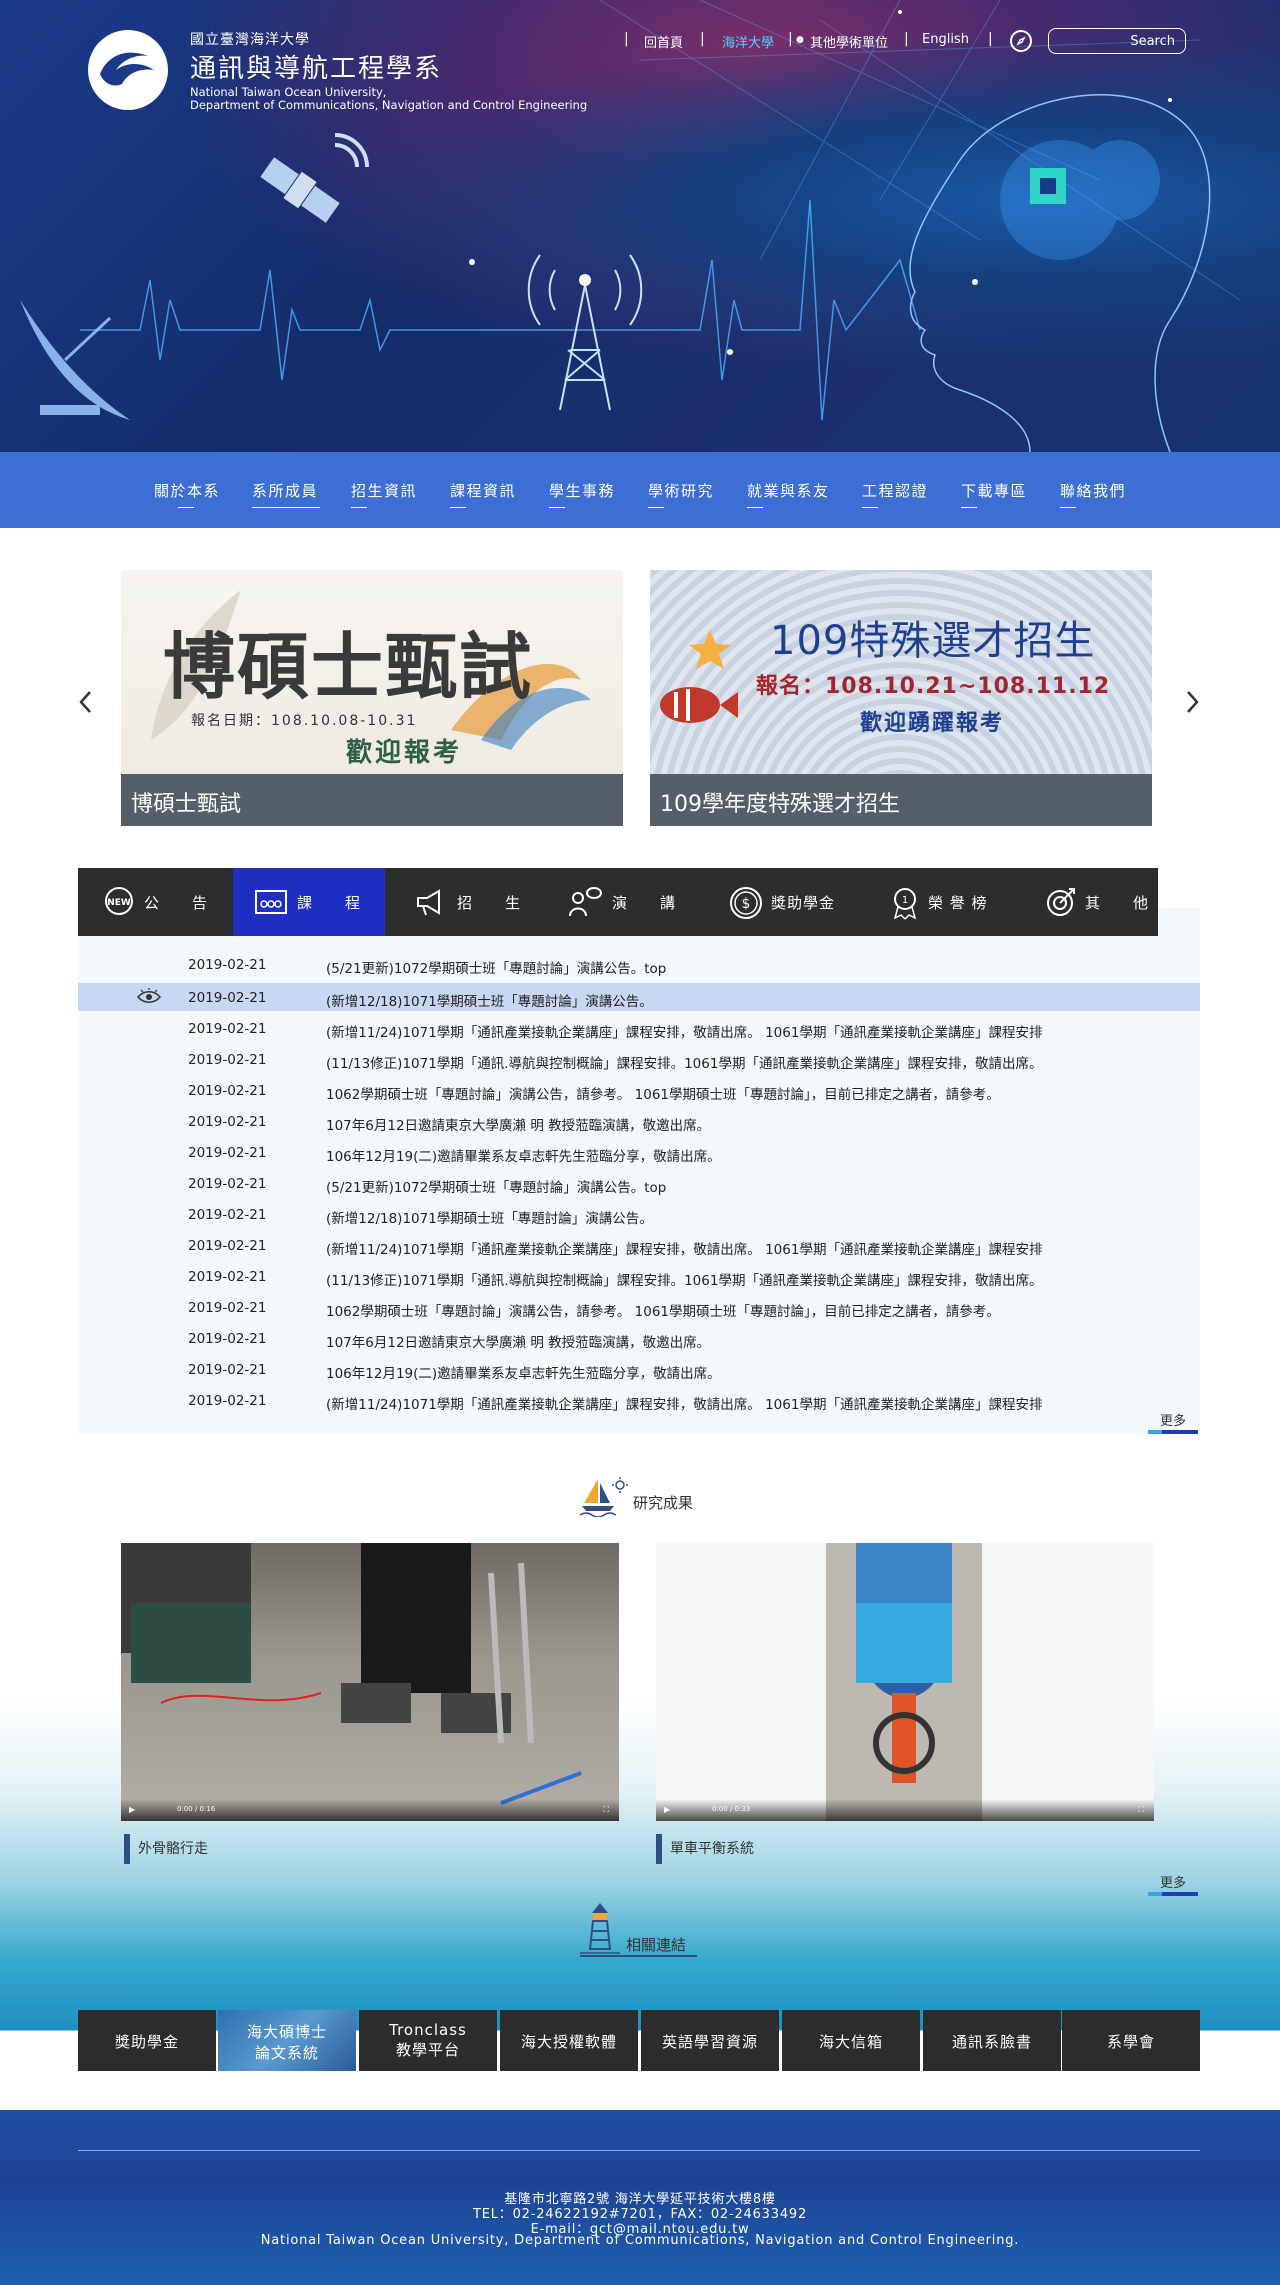  I want to click on link-scholarships: 獎助學金, so click(147, 2040).